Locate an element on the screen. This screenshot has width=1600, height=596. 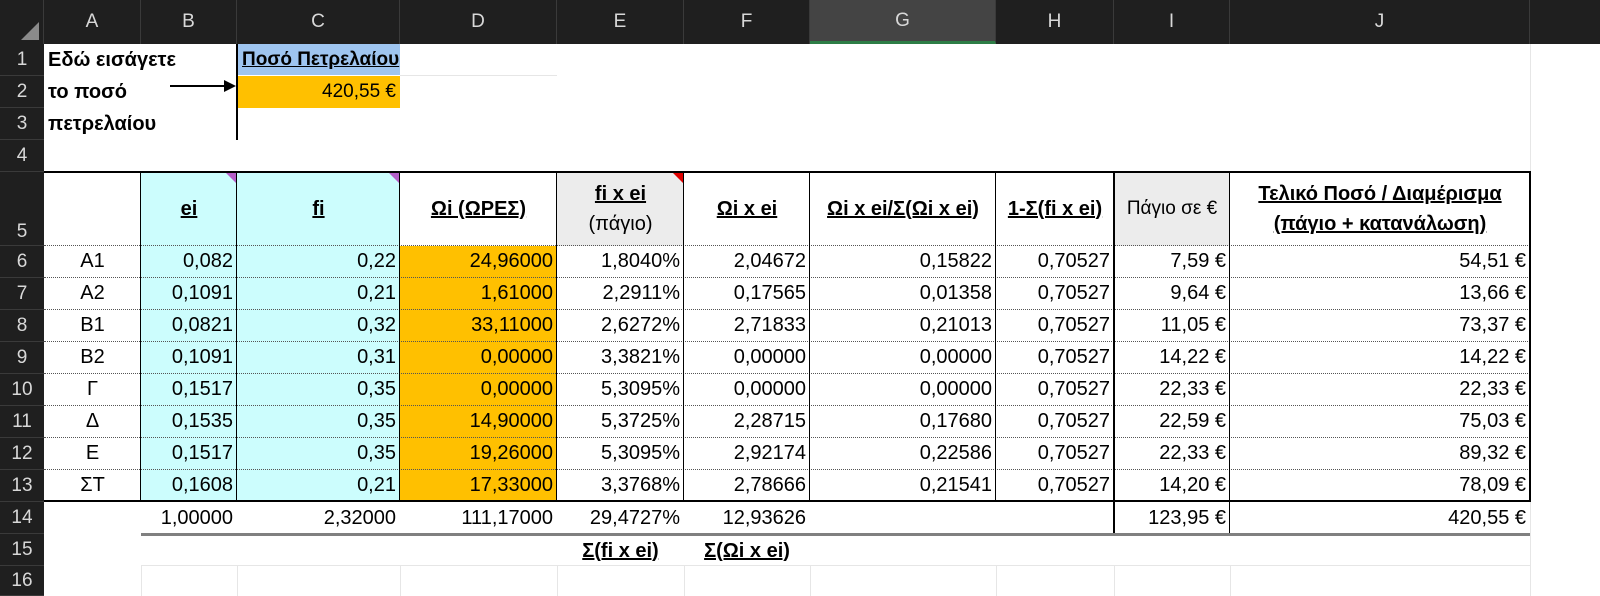
column-header-g: G is located at coordinates (903, 22).